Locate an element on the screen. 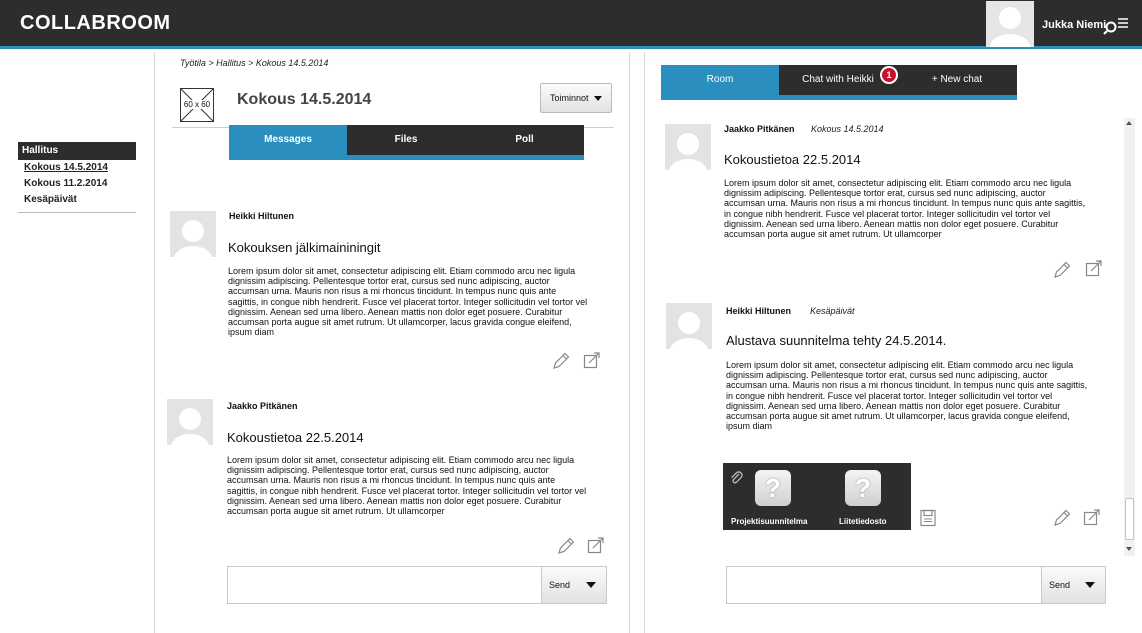  attachments-panel: ? Projektisuunnitelma ? Liitetiedosto is located at coordinates (817, 496).